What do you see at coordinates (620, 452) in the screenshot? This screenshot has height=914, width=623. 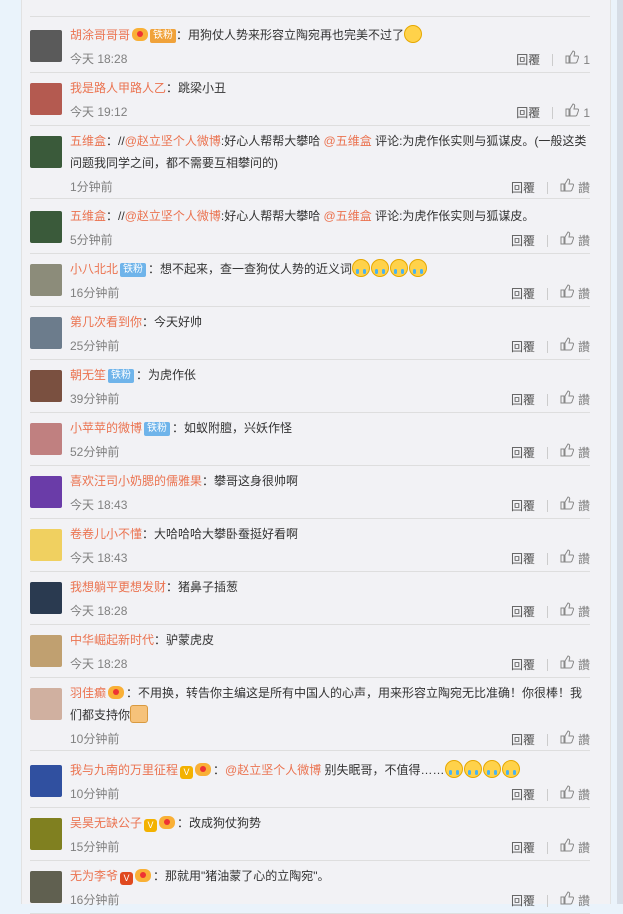 I see `scrollbar` at bounding box center [620, 452].